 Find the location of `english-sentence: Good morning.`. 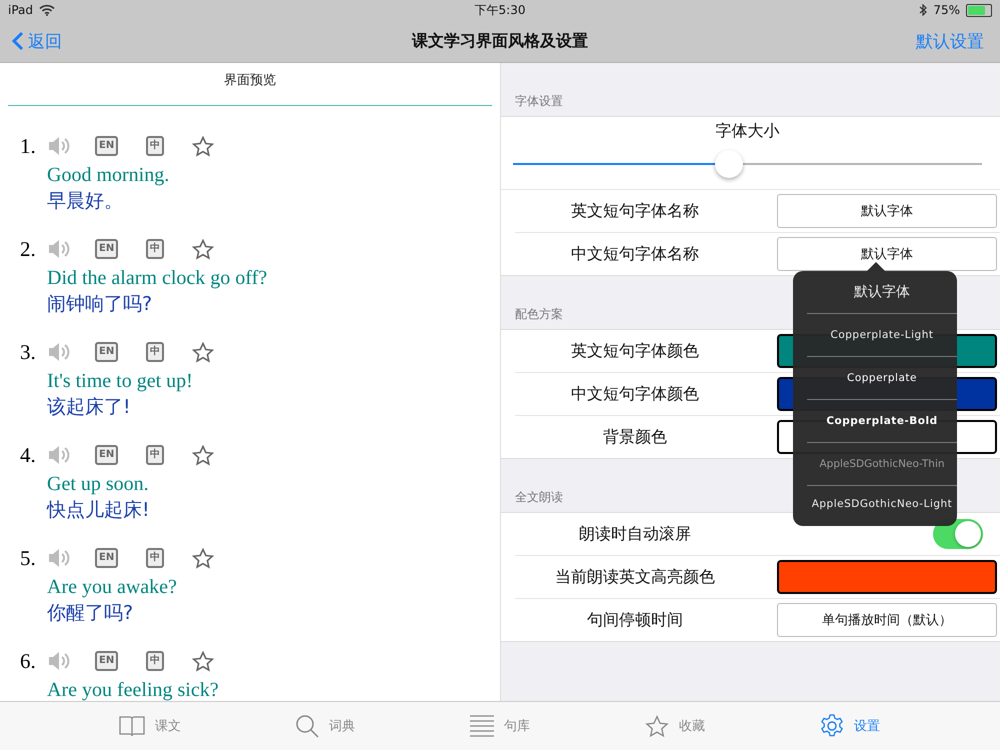

english-sentence: Good morning. is located at coordinates (108, 175).